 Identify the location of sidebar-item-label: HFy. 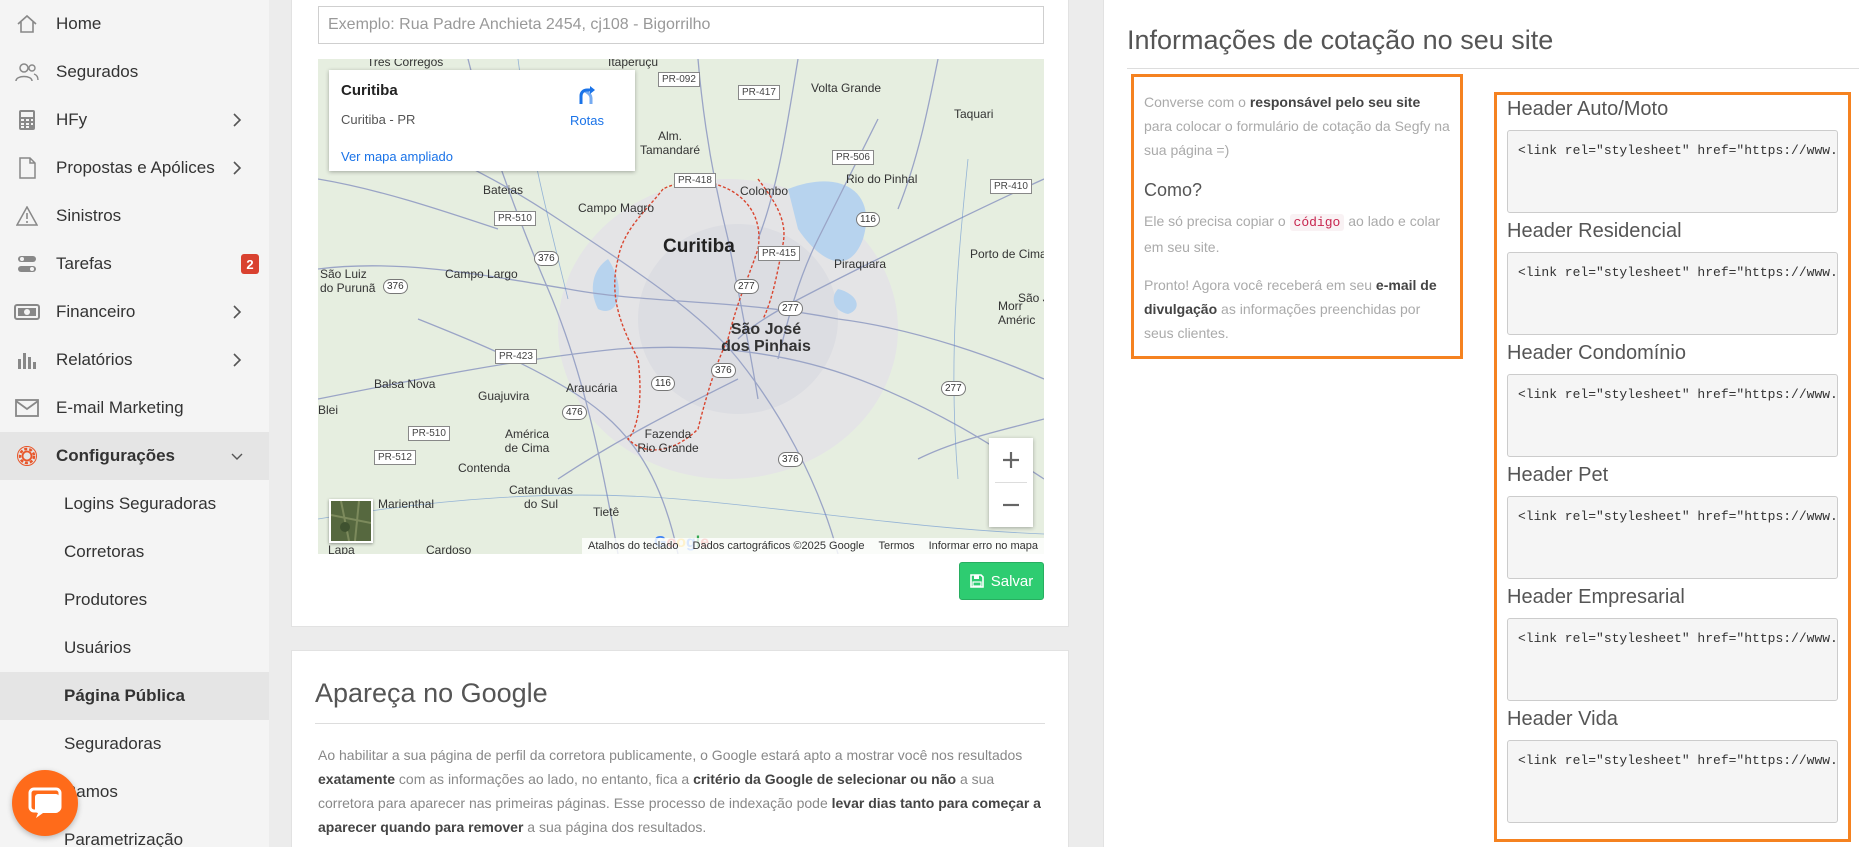
(72, 119).